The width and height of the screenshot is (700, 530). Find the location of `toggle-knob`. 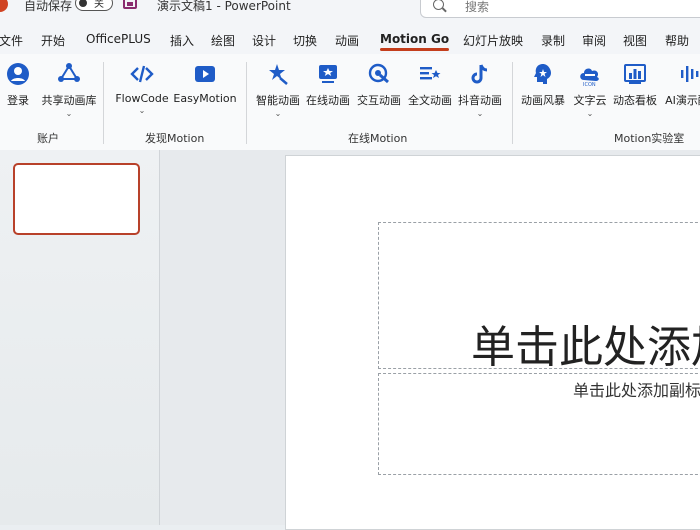

toggle-knob is located at coordinates (83, 3).